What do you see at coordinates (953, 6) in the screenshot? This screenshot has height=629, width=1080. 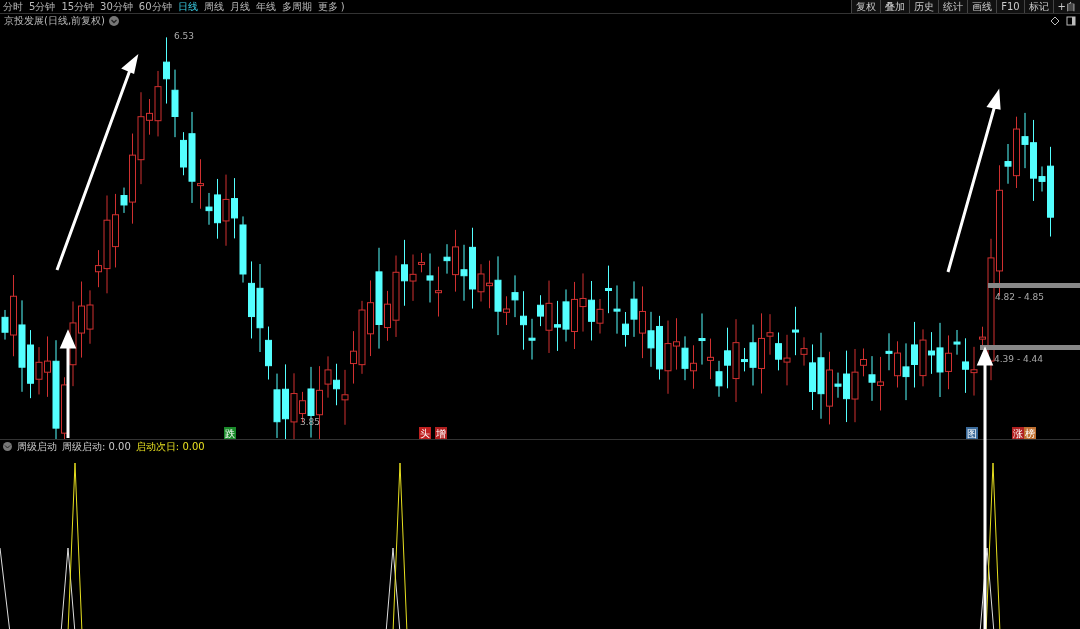 I see `toolbar-button: 统计` at bounding box center [953, 6].